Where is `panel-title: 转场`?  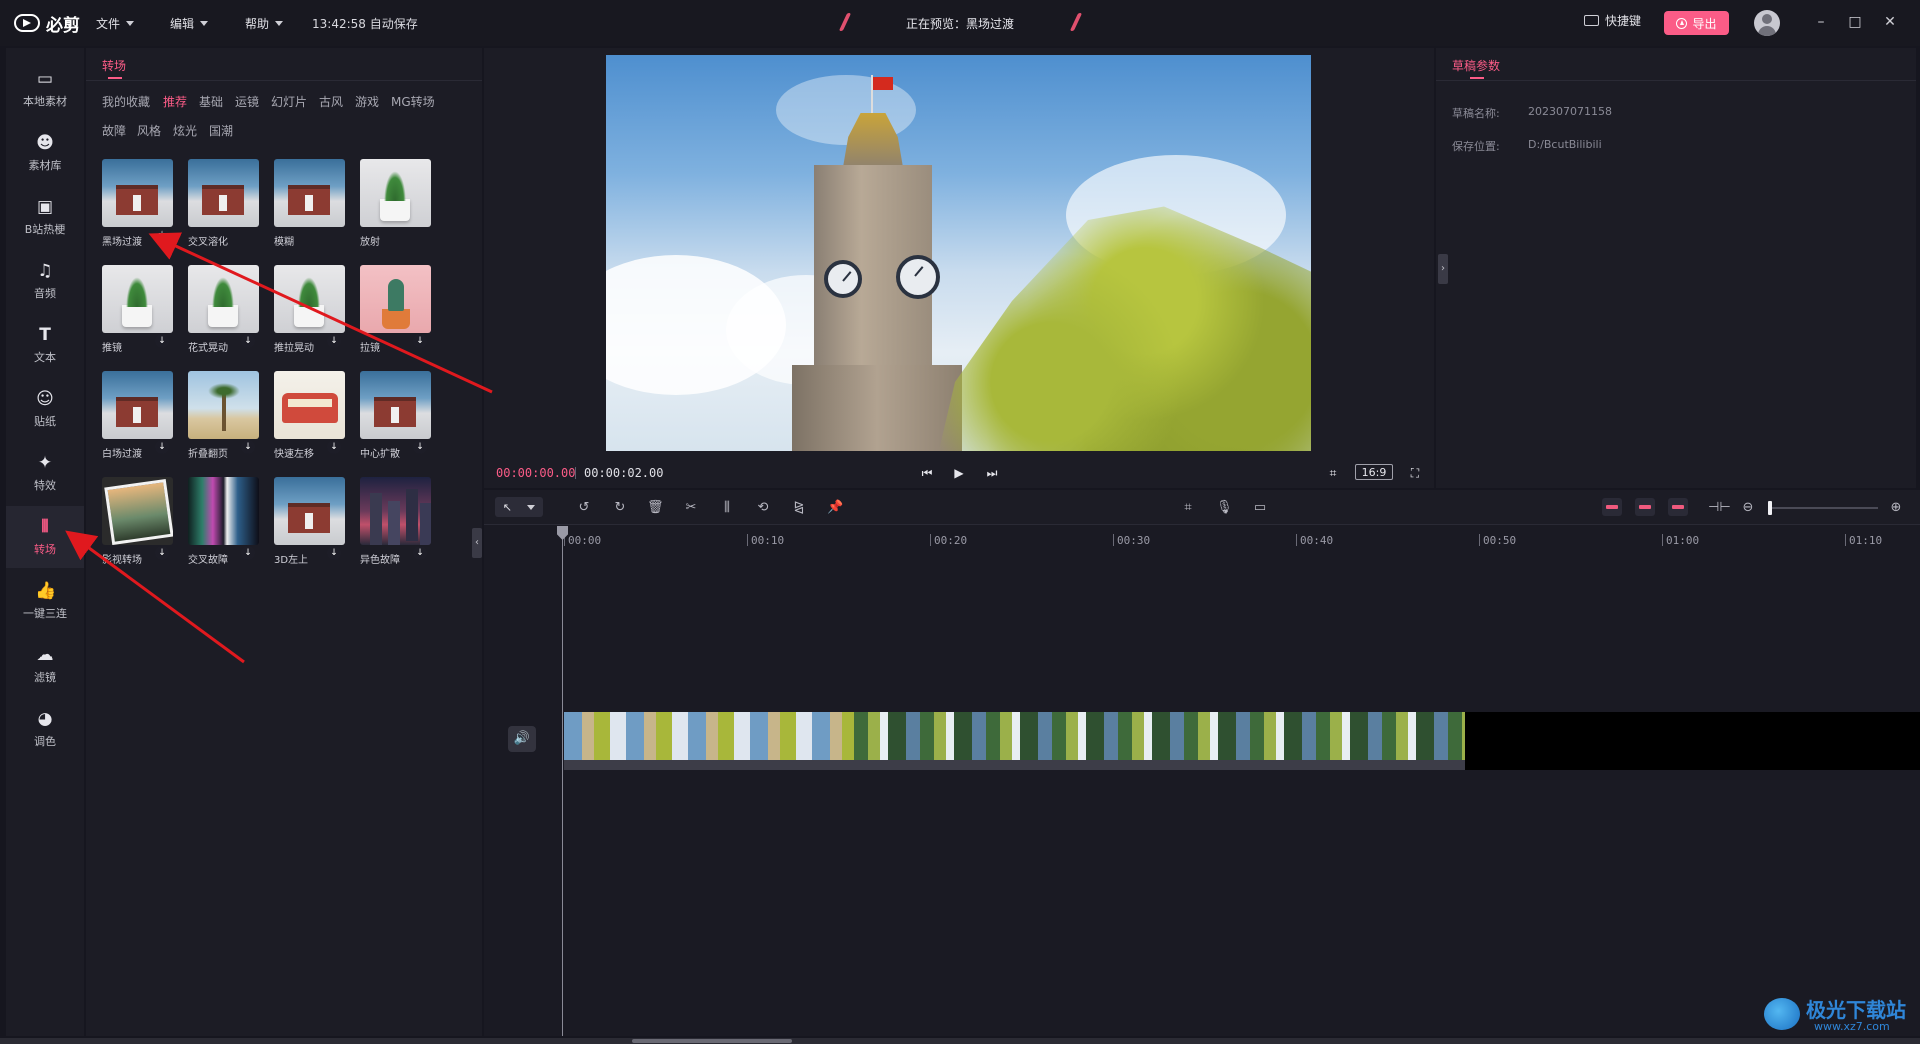
panel-title: 转场 is located at coordinates (114, 66).